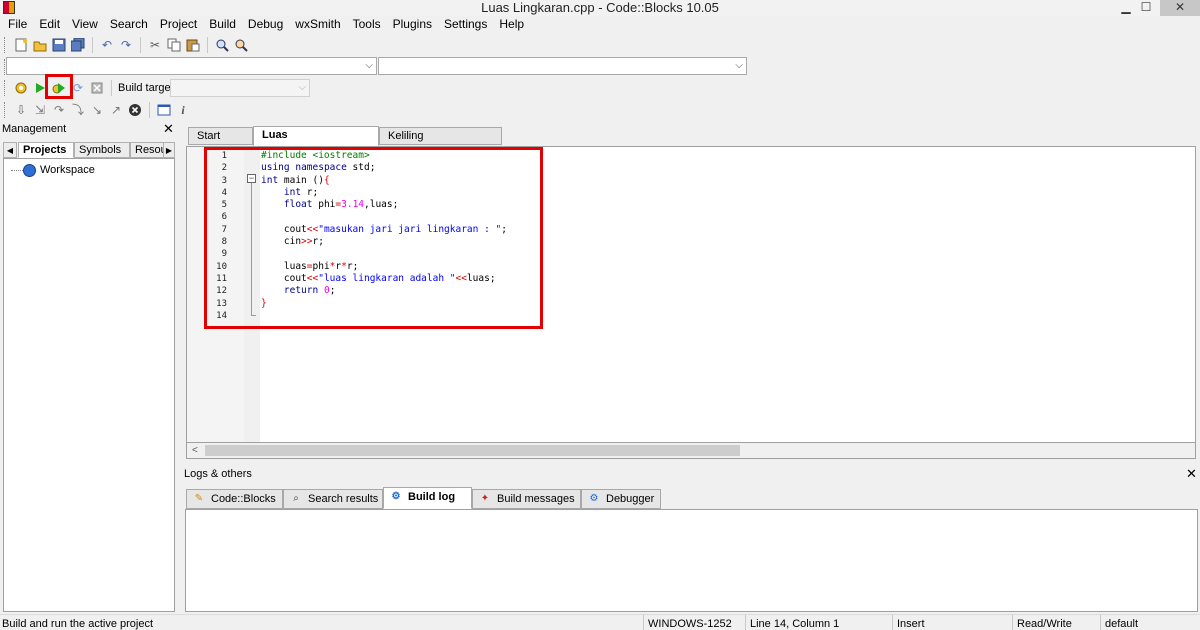 This screenshot has width=1200, height=630. I want to click on debugger-toolbar: ⇩ ⇲ ↷ ⤵ ↘ ↗ i, so click(95, 110).